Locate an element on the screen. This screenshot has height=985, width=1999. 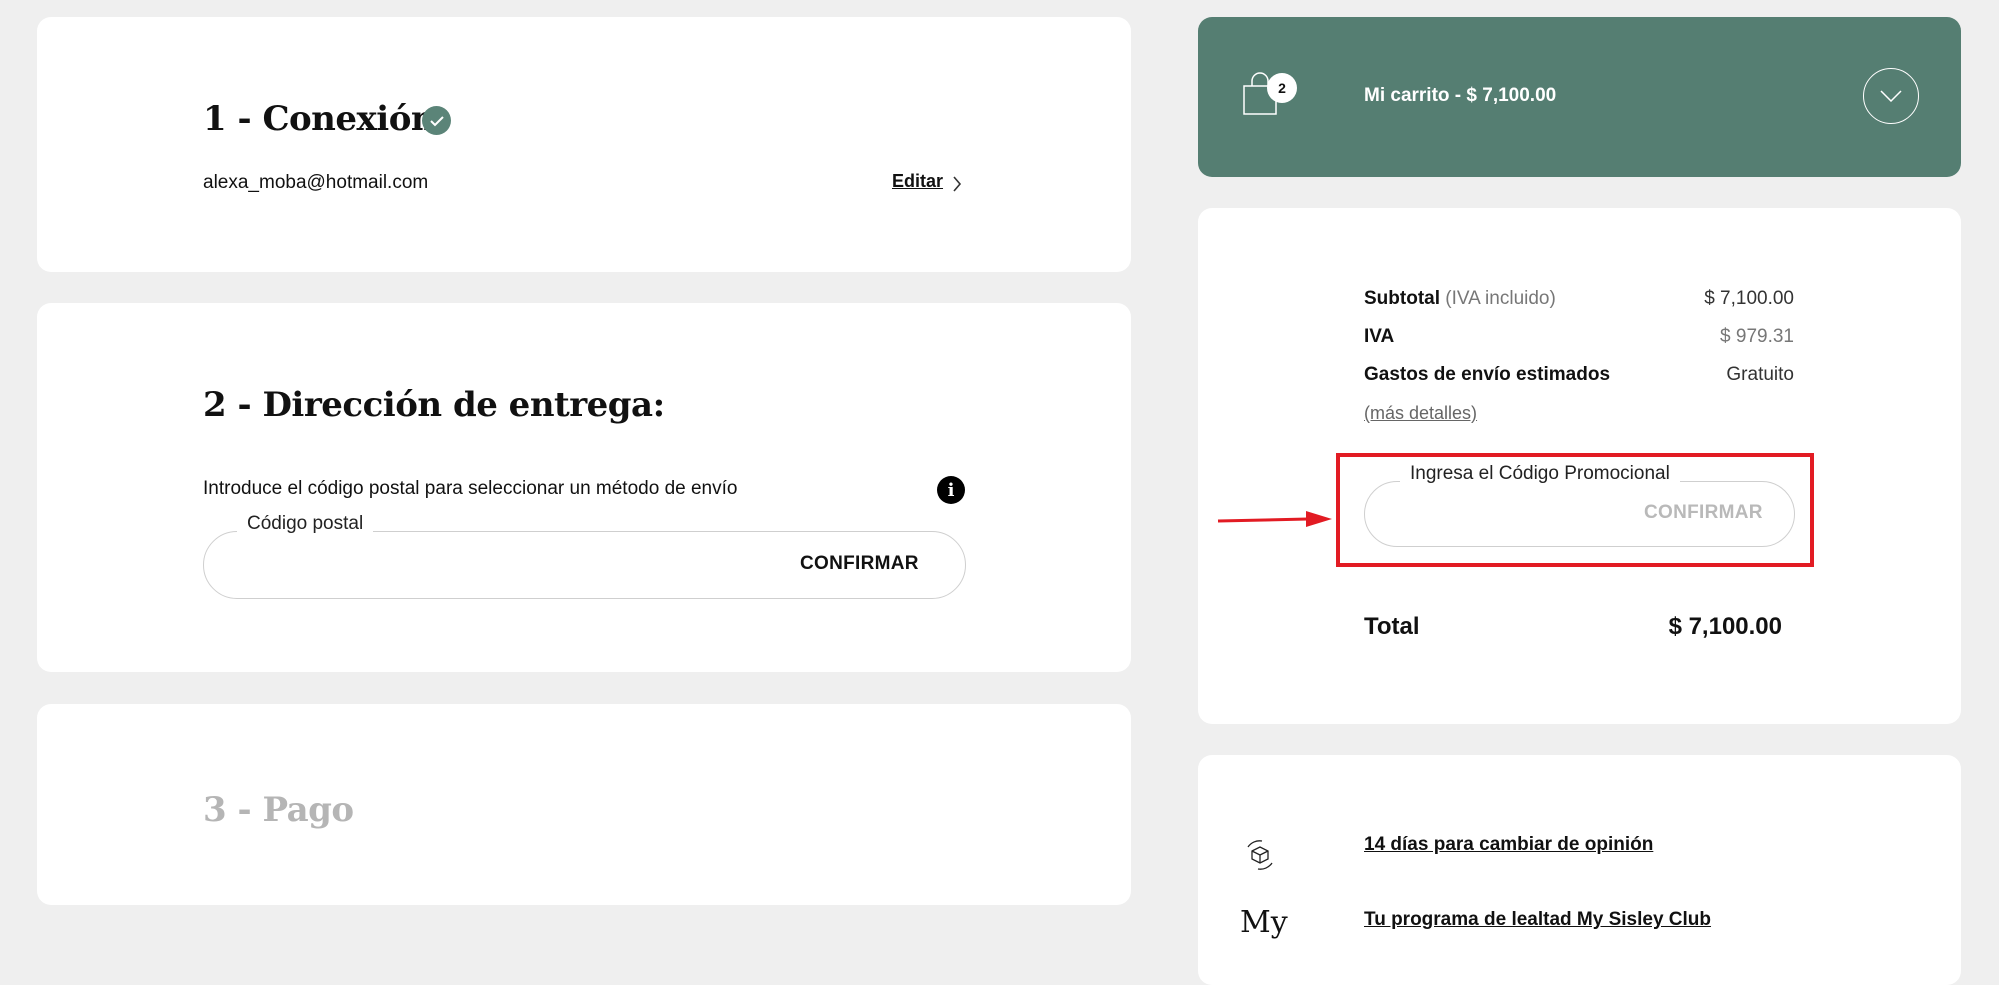
user-email: alexa_moba@hotmail.com is located at coordinates (316, 182).